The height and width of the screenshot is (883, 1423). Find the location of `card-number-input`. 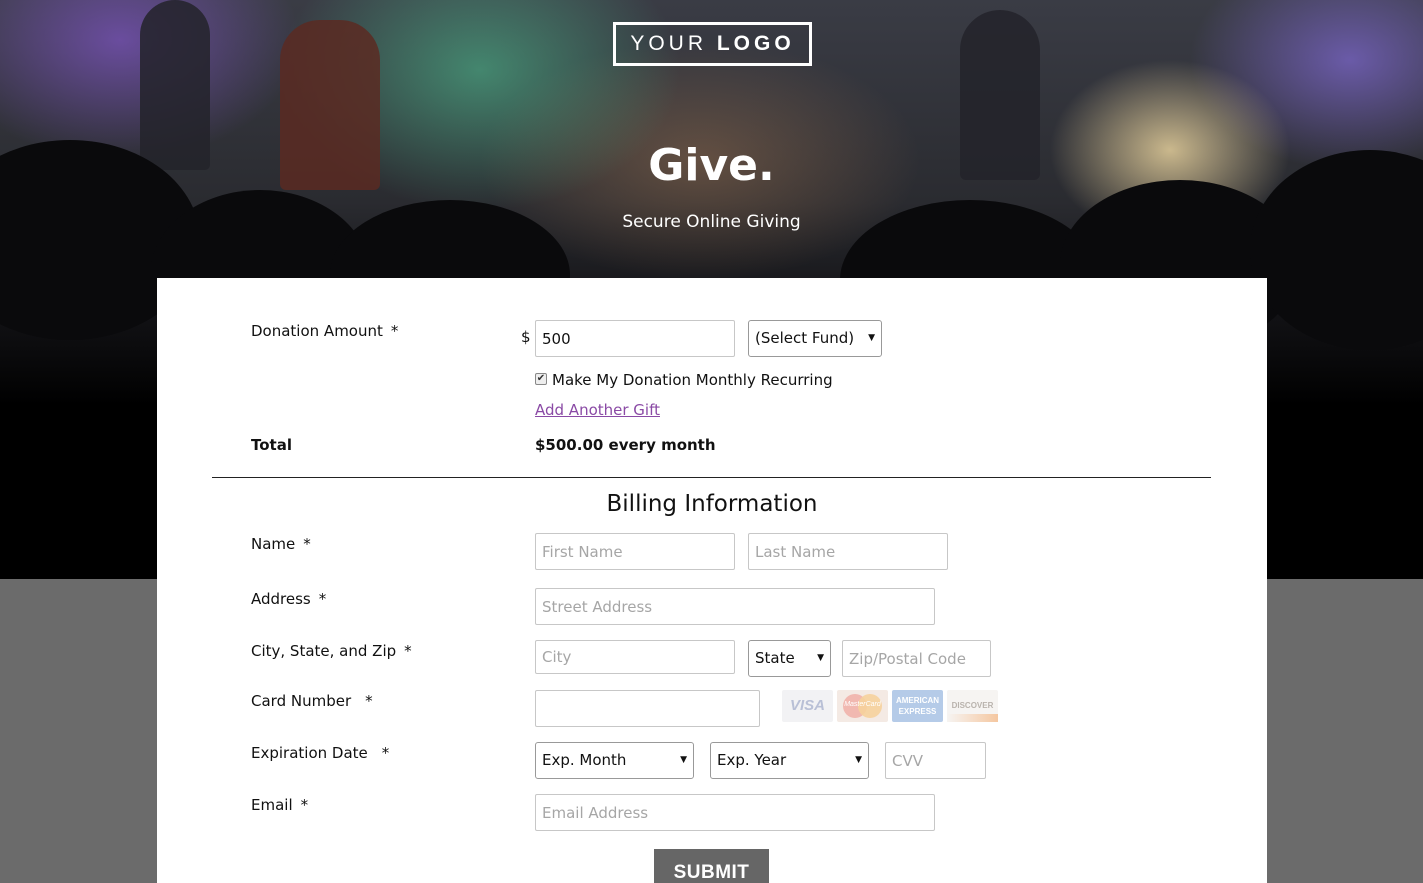

card-number-input is located at coordinates (647, 708).